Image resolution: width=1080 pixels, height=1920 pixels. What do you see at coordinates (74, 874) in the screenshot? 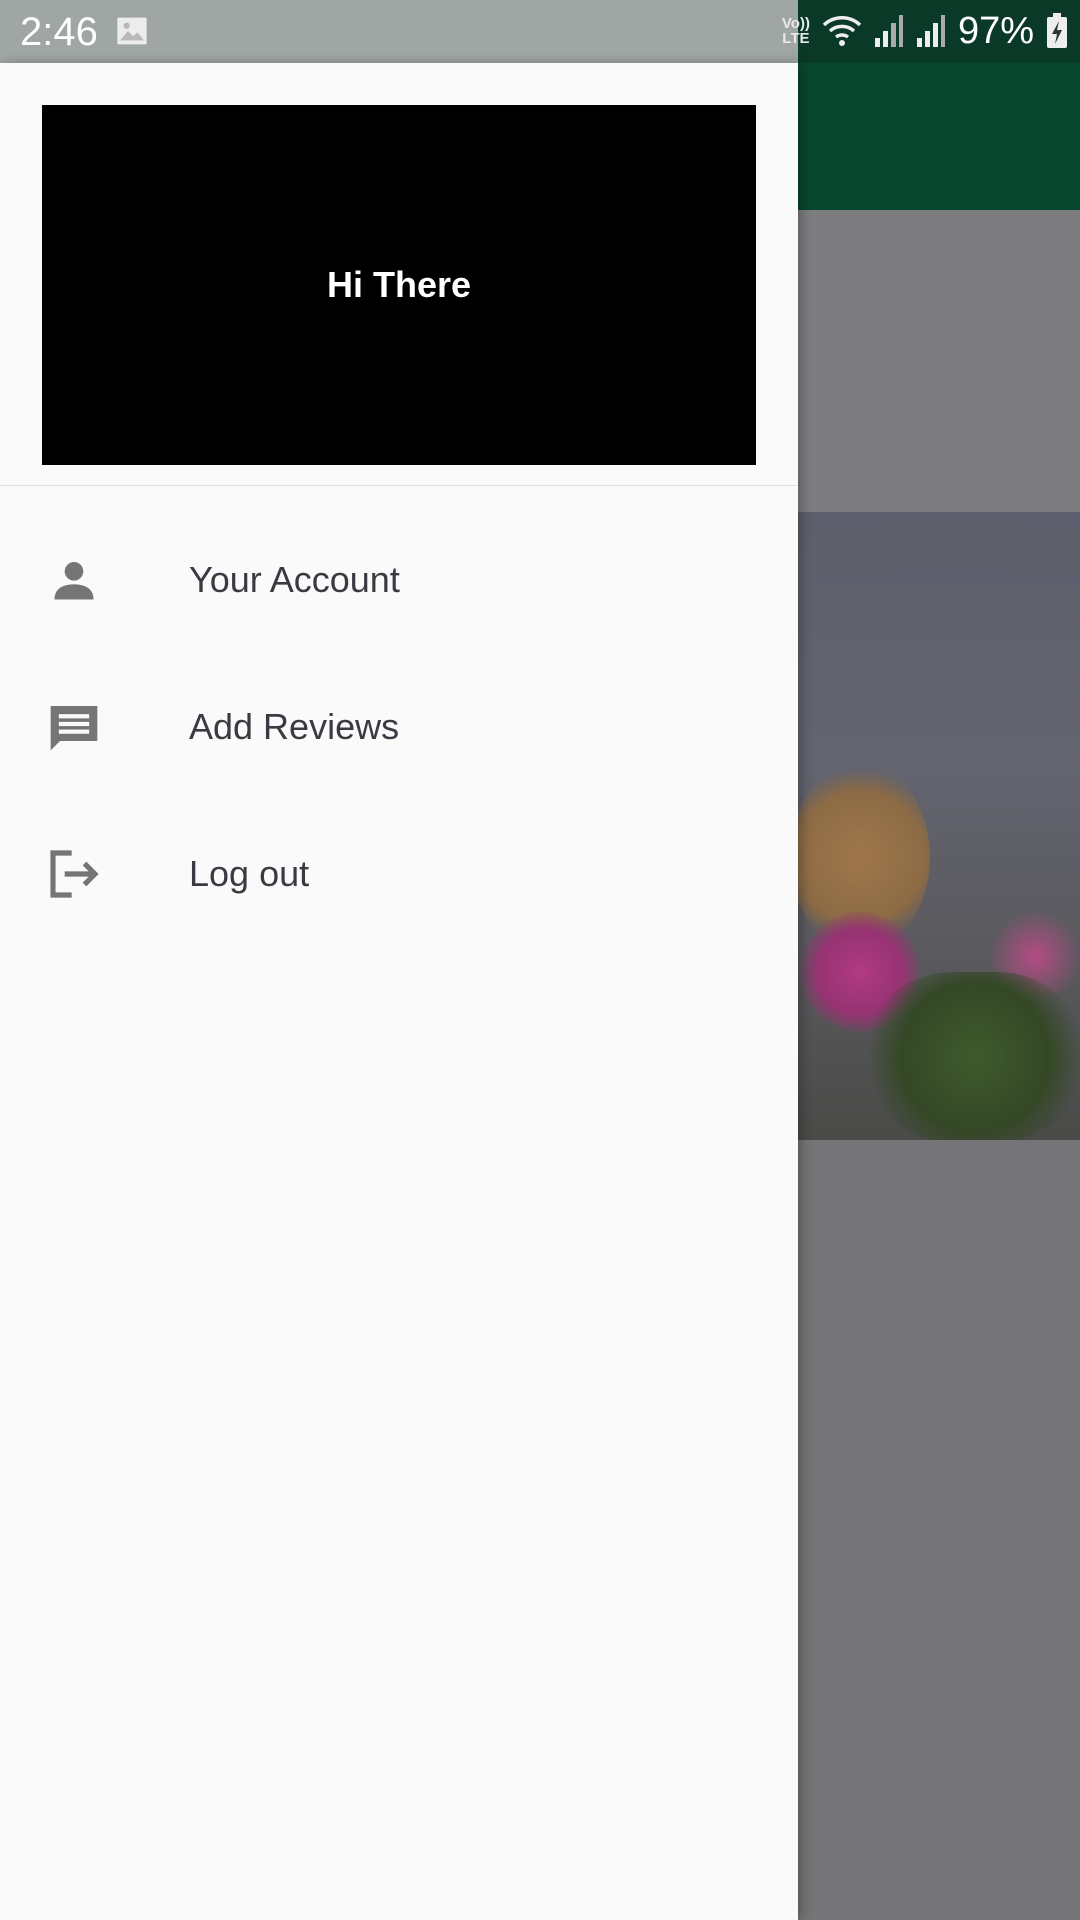
I see `logout-icon` at bounding box center [74, 874].